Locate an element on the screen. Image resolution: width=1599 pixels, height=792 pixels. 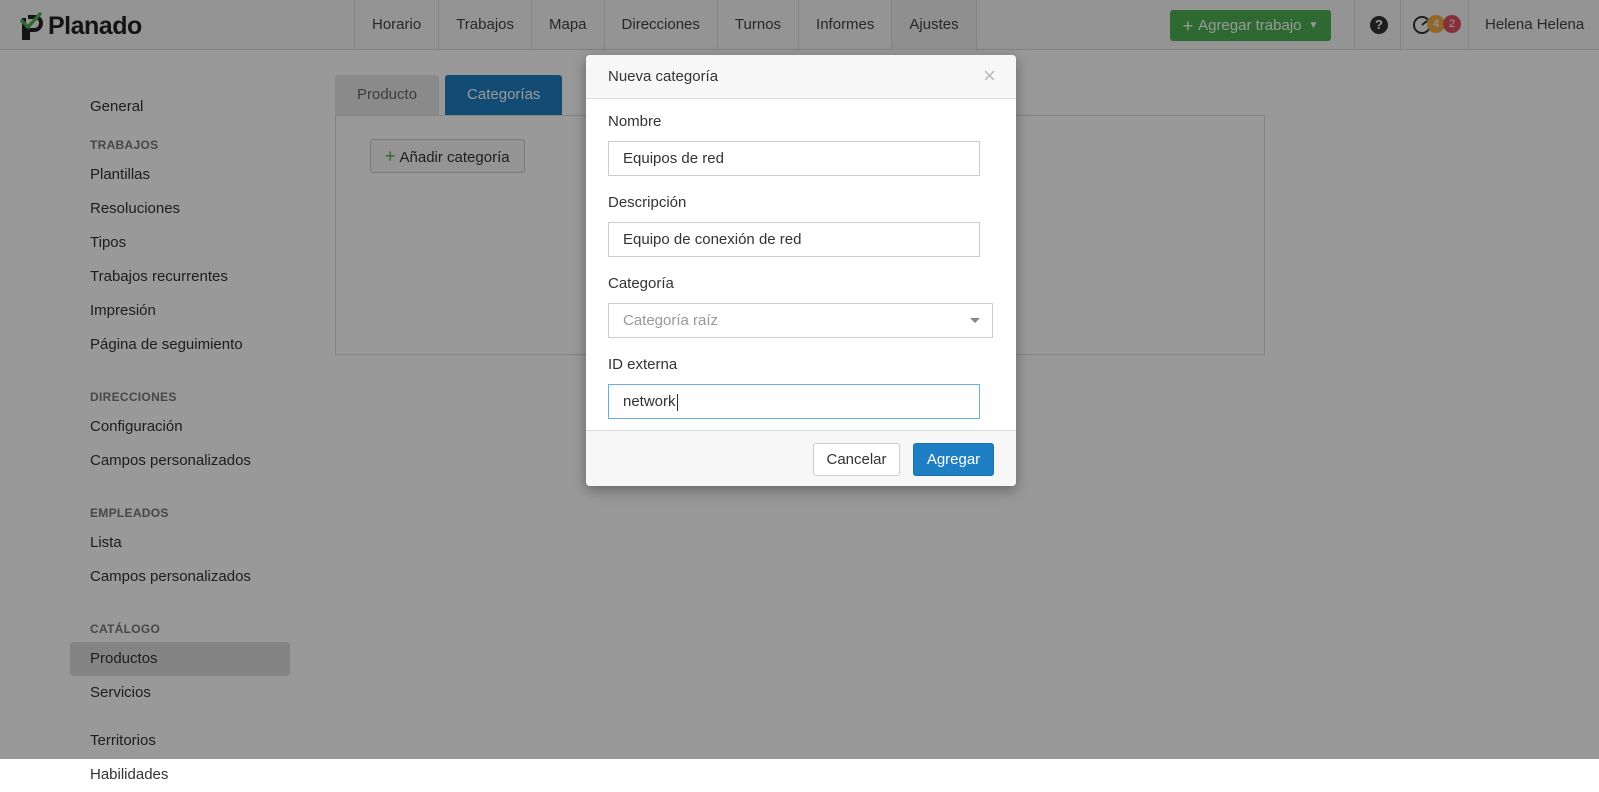
text-cursor is located at coordinates (677, 402).